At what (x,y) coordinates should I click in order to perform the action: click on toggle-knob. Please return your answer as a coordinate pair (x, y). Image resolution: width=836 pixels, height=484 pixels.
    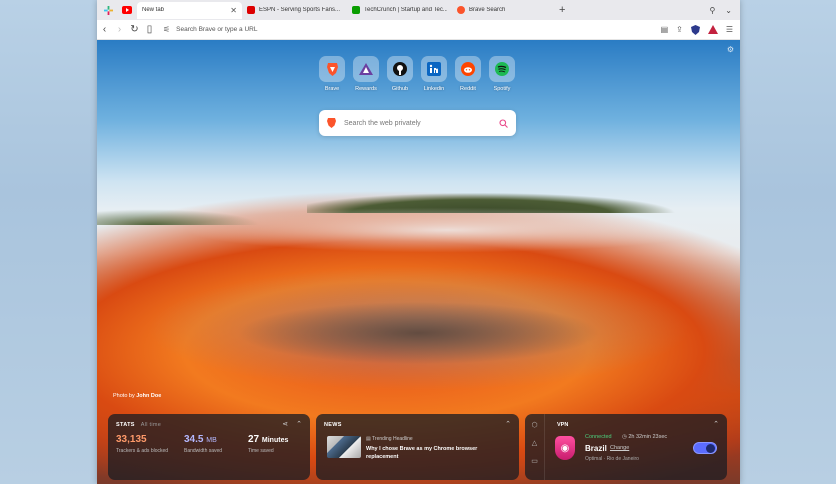
    Looking at the image, I should click on (710, 448).